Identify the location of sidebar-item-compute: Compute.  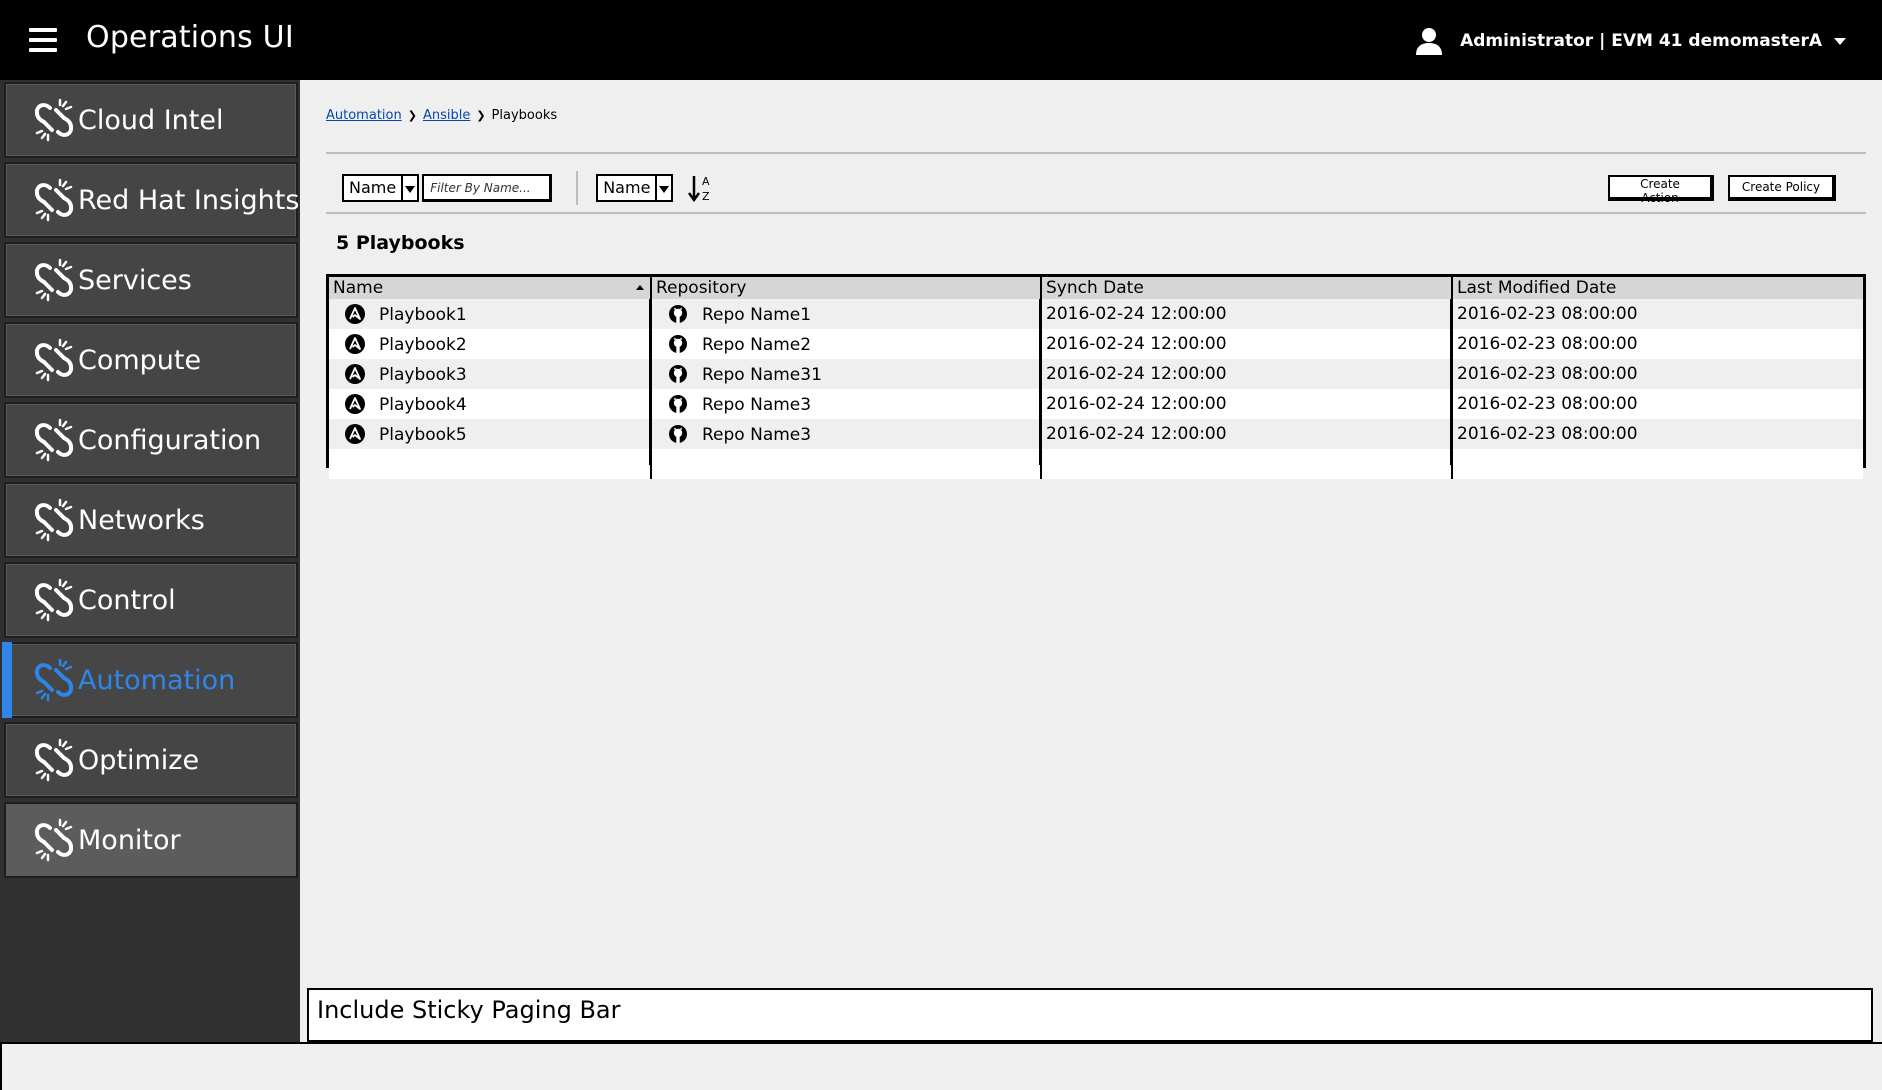
(151, 360).